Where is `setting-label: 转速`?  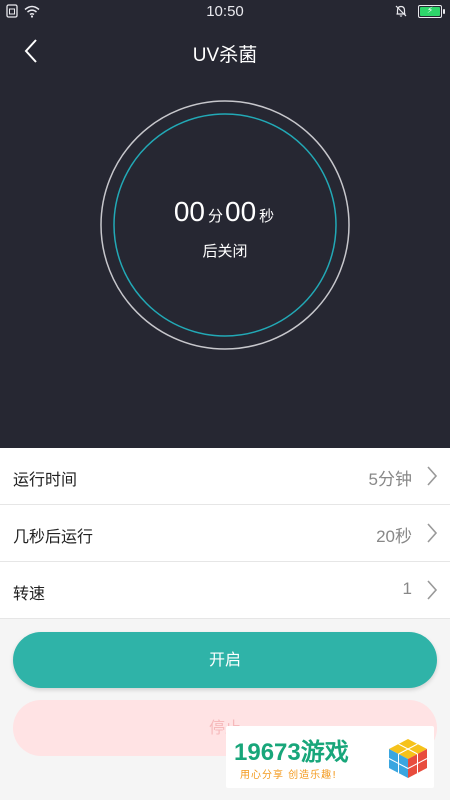
setting-label: 转速 is located at coordinates (29, 593).